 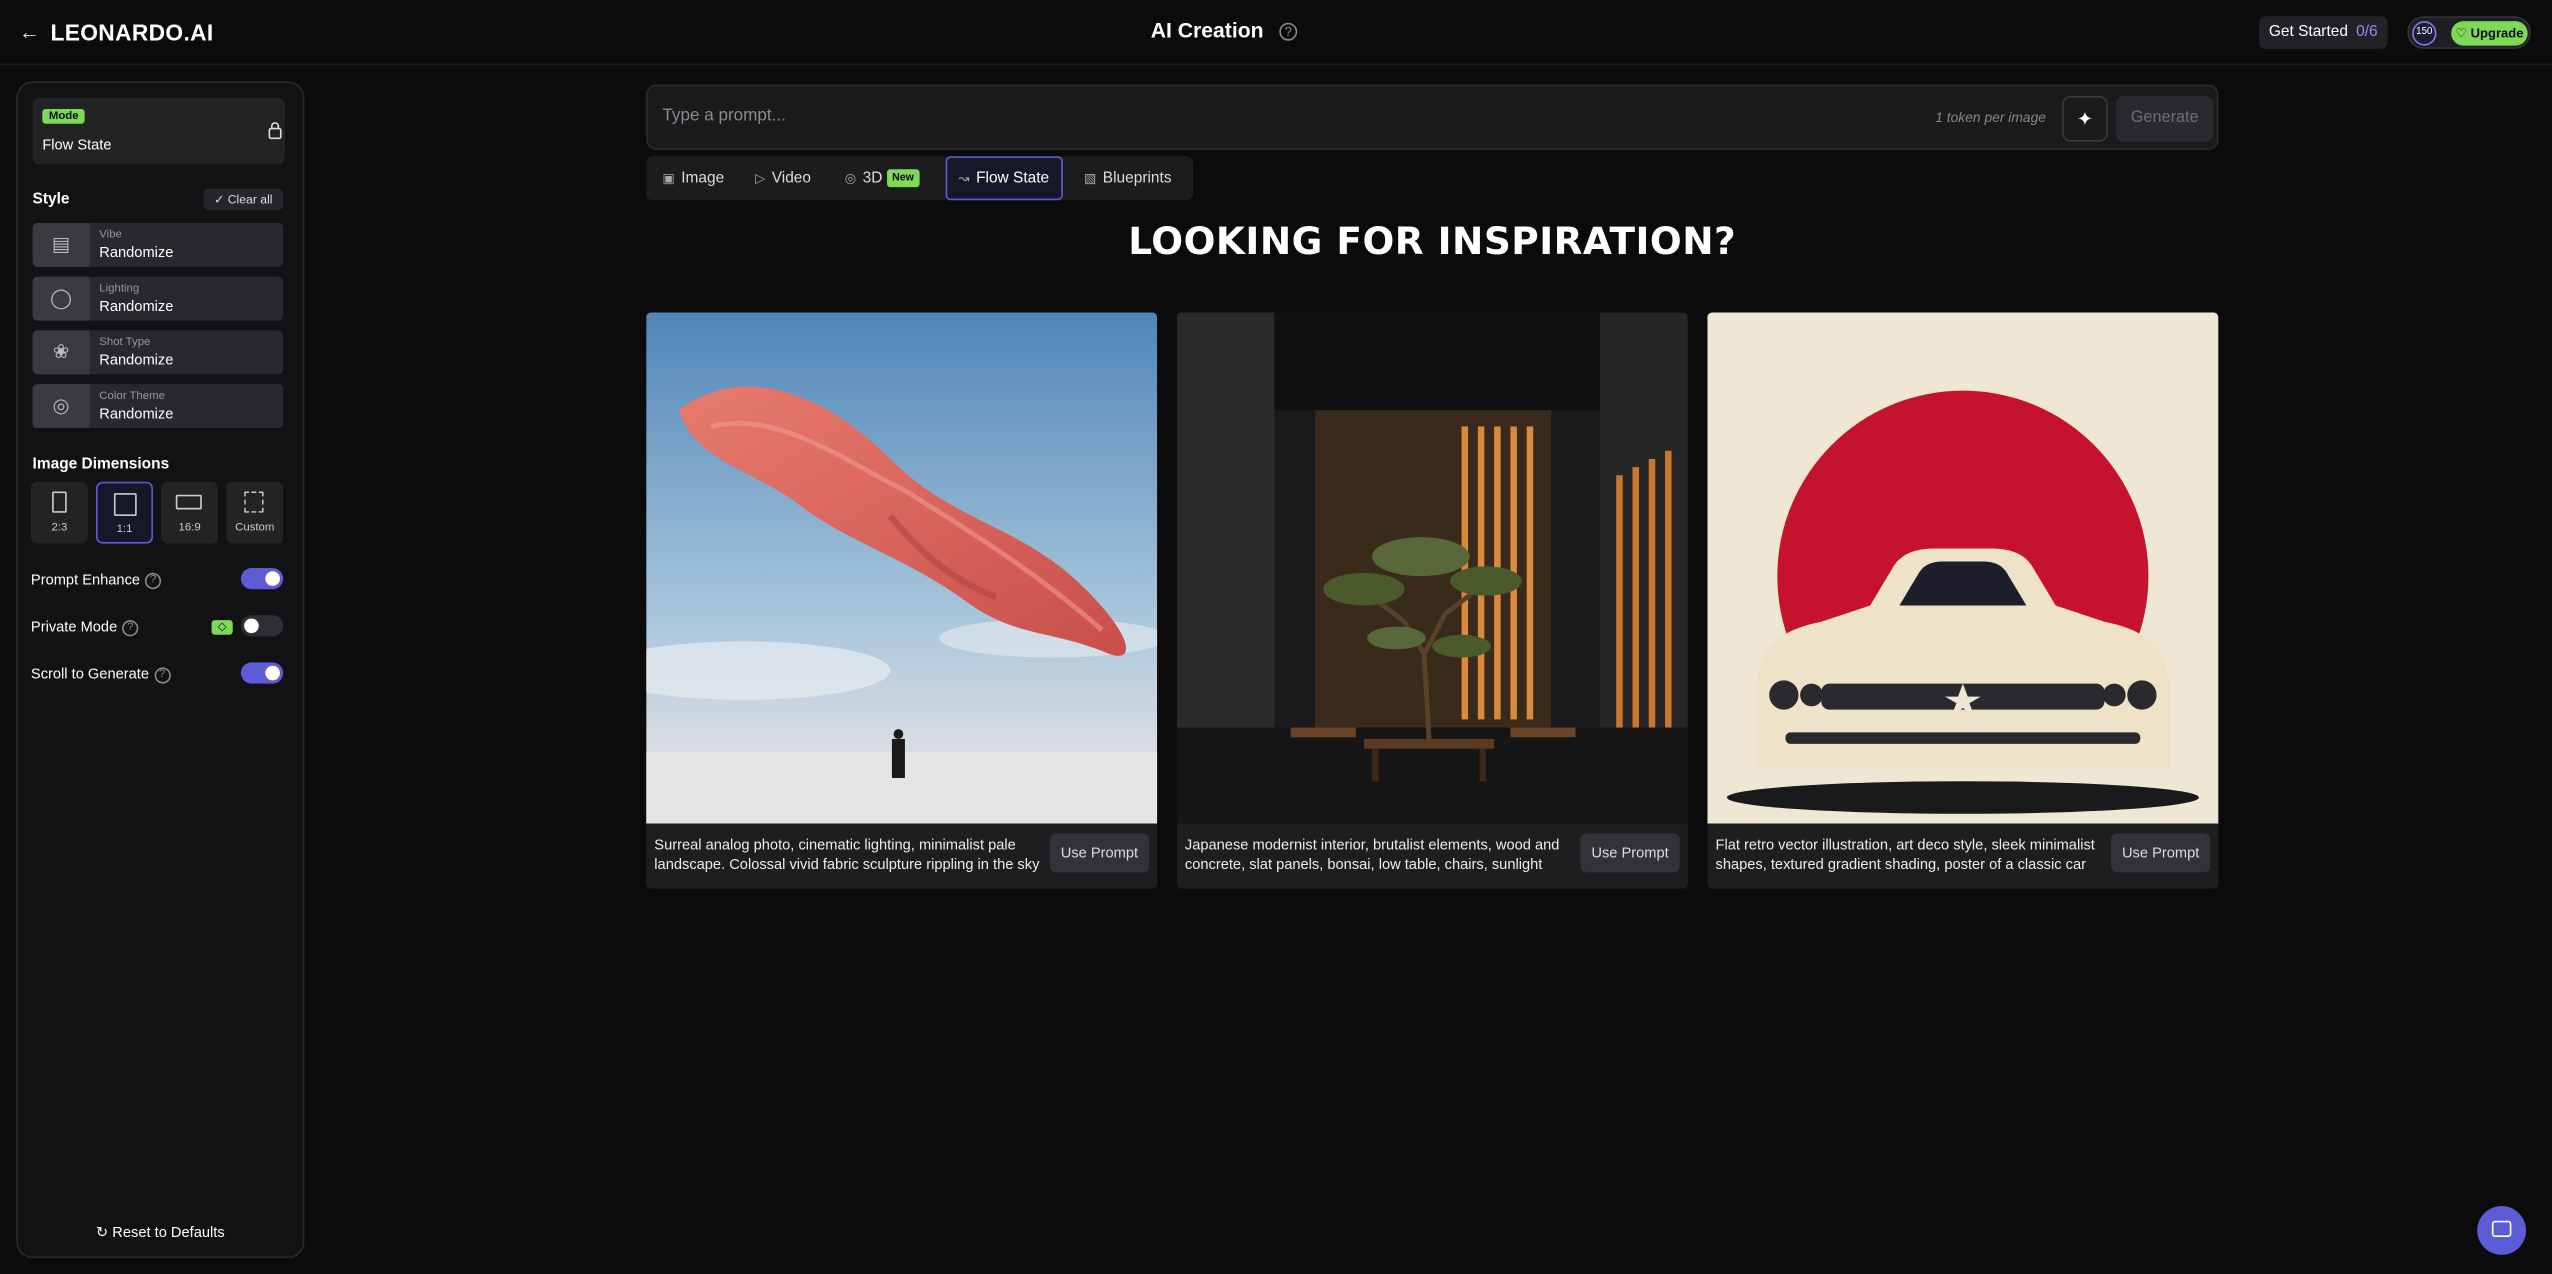 I want to click on mode-value: Flow State, so click(x=77, y=144).